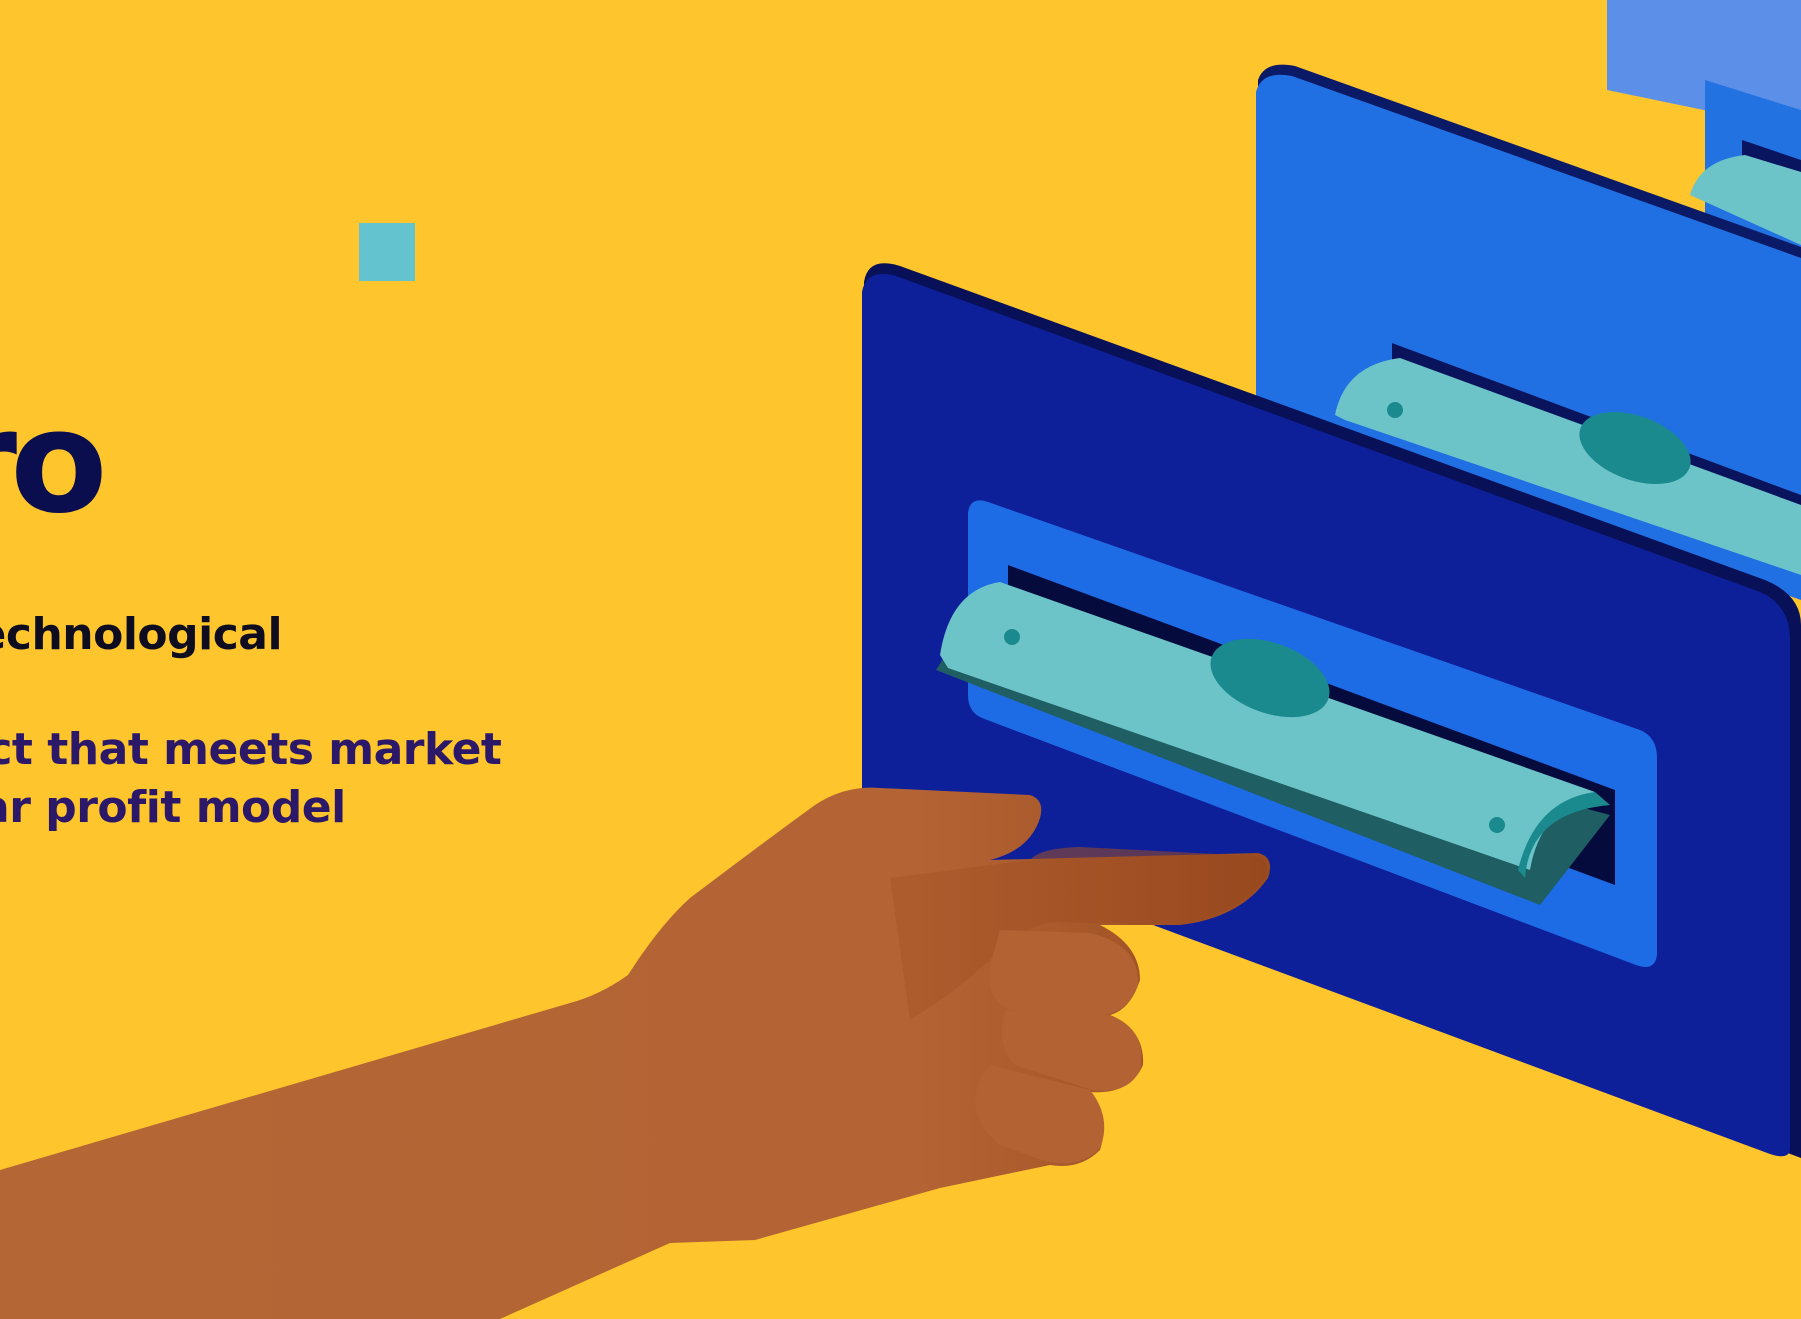 This screenshot has height=1319, width=1801. I want to click on hero-subtitle-line-1: technological, so click(141, 634).